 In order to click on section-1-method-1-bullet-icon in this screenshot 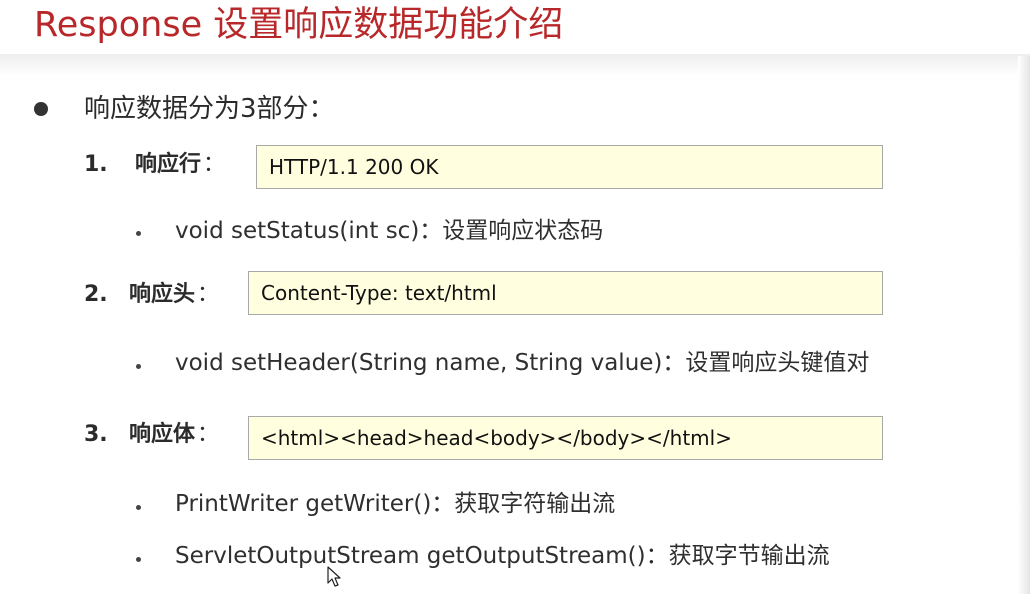, I will do `click(138, 233)`.